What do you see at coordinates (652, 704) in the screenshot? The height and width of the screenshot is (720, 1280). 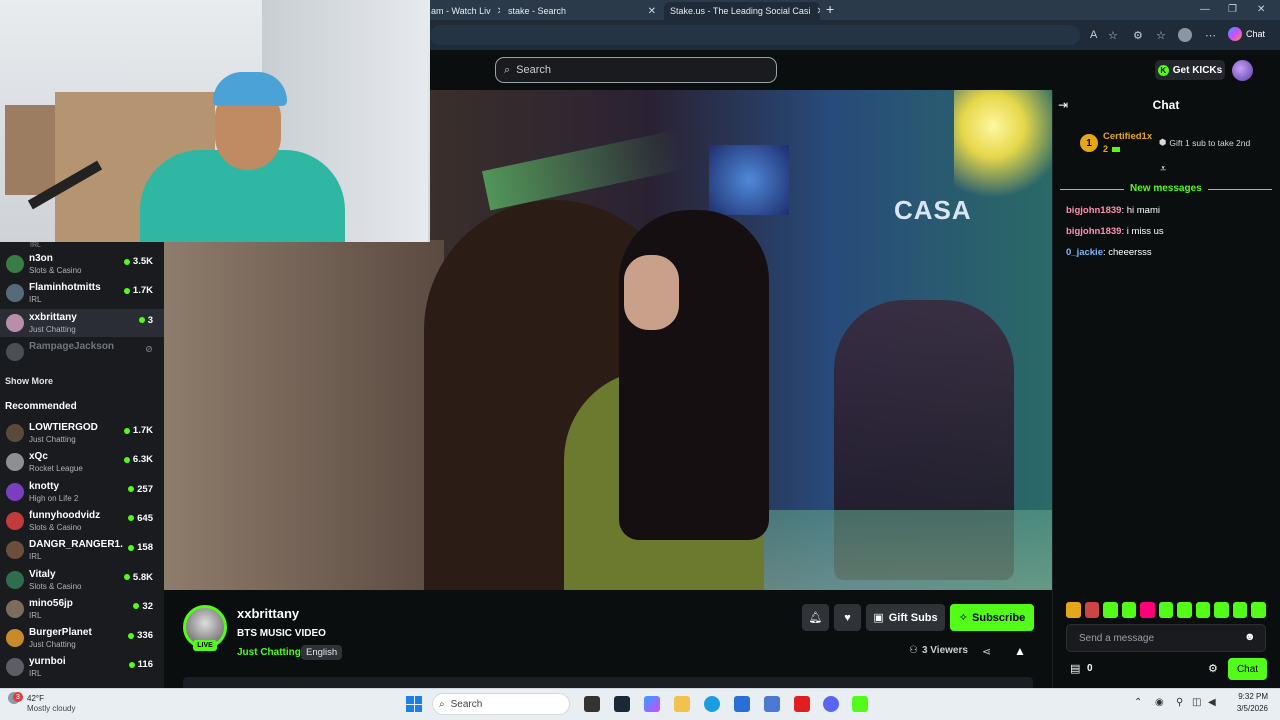 I see `copilot-app-icon` at bounding box center [652, 704].